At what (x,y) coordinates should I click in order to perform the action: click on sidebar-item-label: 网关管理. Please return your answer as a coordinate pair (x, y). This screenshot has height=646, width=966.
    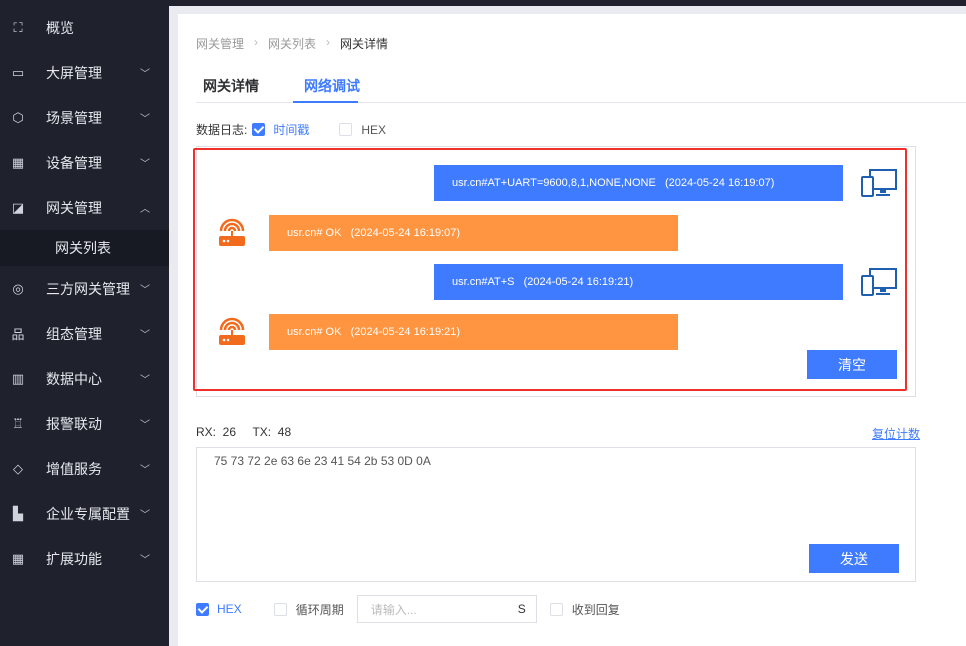
    Looking at the image, I should click on (74, 207).